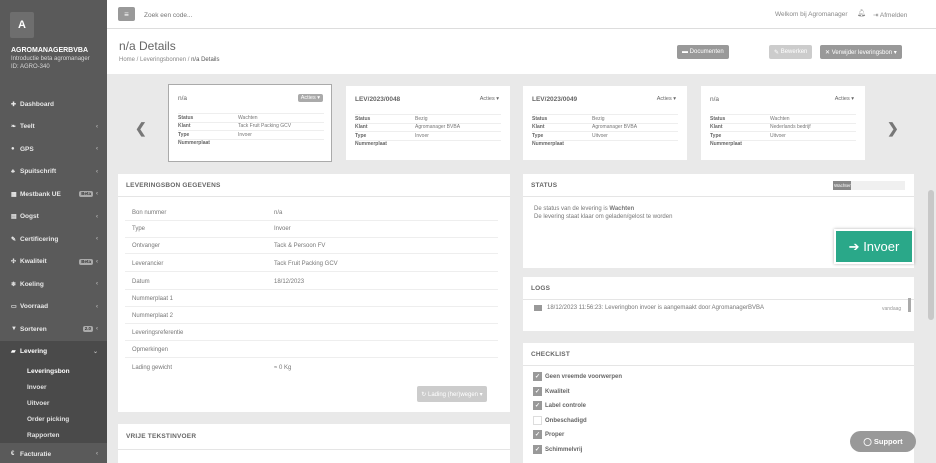 The image size is (936, 463). What do you see at coordinates (778, 135) in the screenshot?
I see `card-value: Uitvoer` at bounding box center [778, 135].